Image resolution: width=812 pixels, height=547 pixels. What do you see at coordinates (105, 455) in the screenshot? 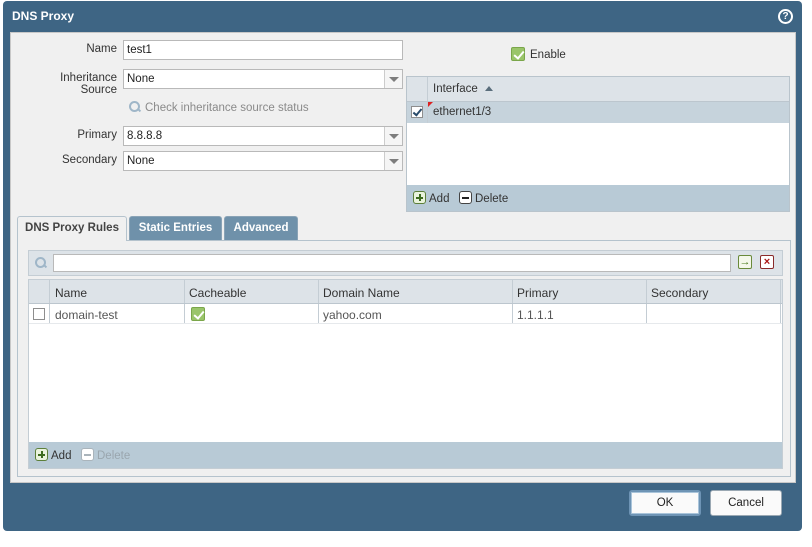
I see `rules-delete-button: Delete` at bounding box center [105, 455].